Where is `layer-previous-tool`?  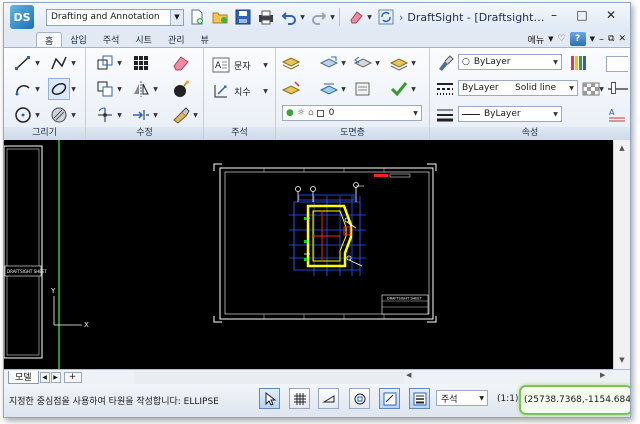 layer-previous-tool is located at coordinates (363, 63).